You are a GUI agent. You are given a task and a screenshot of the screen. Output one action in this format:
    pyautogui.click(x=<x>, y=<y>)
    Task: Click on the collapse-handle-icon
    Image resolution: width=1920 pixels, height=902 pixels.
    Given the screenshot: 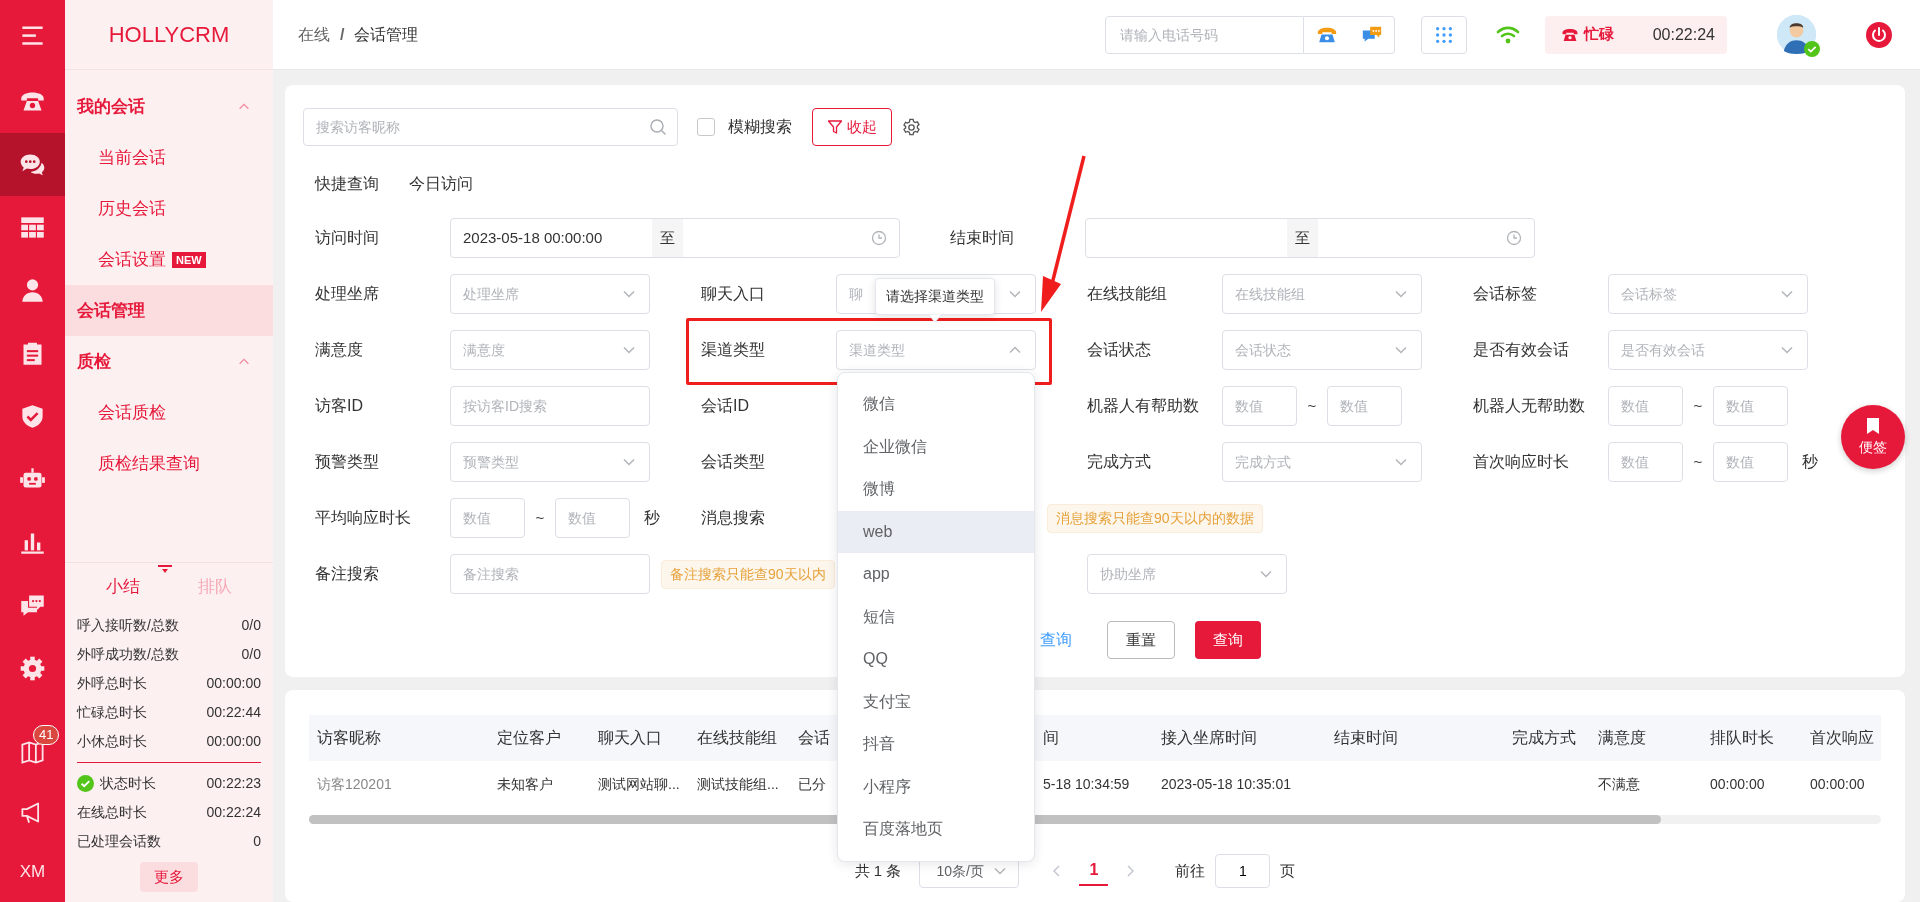 What is the action you would take?
    pyautogui.click(x=165, y=569)
    